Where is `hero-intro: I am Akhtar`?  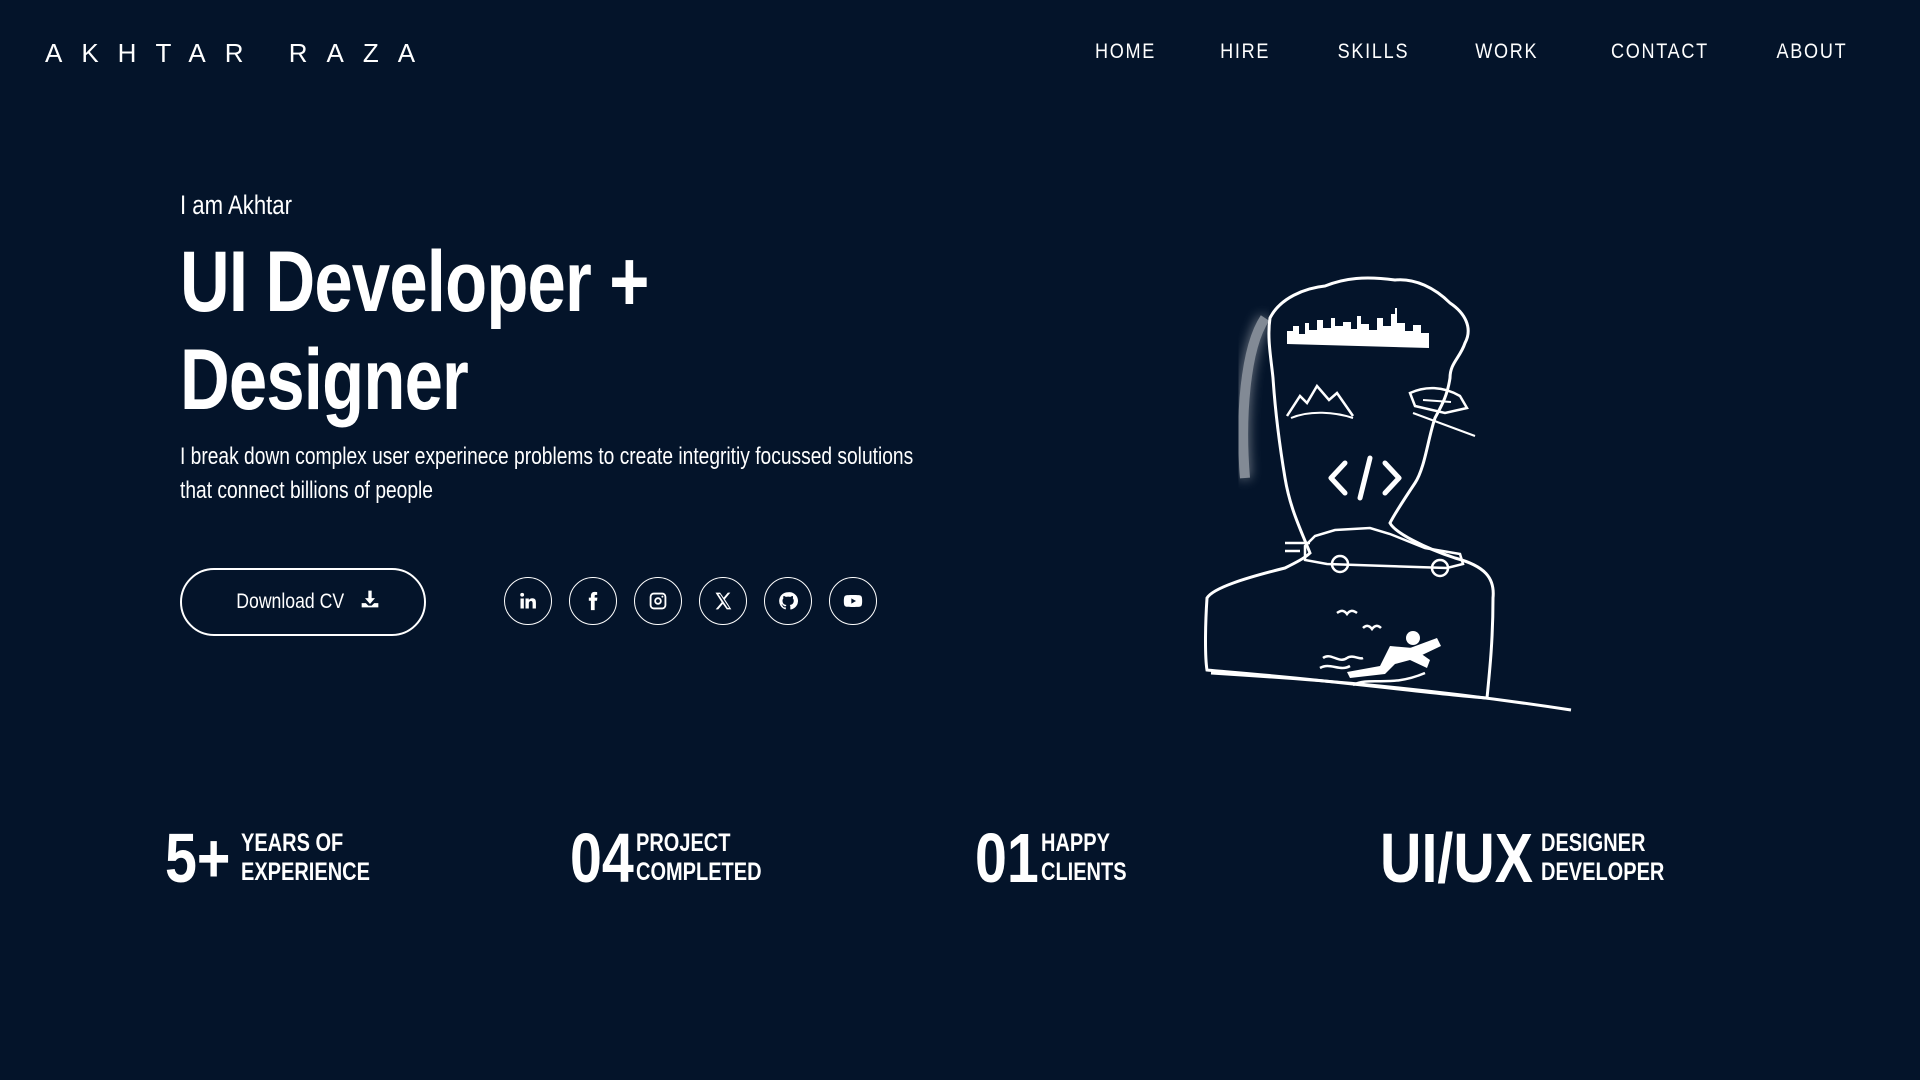
hero-intro: I am Akhtar is located at coordinates (236, 205).